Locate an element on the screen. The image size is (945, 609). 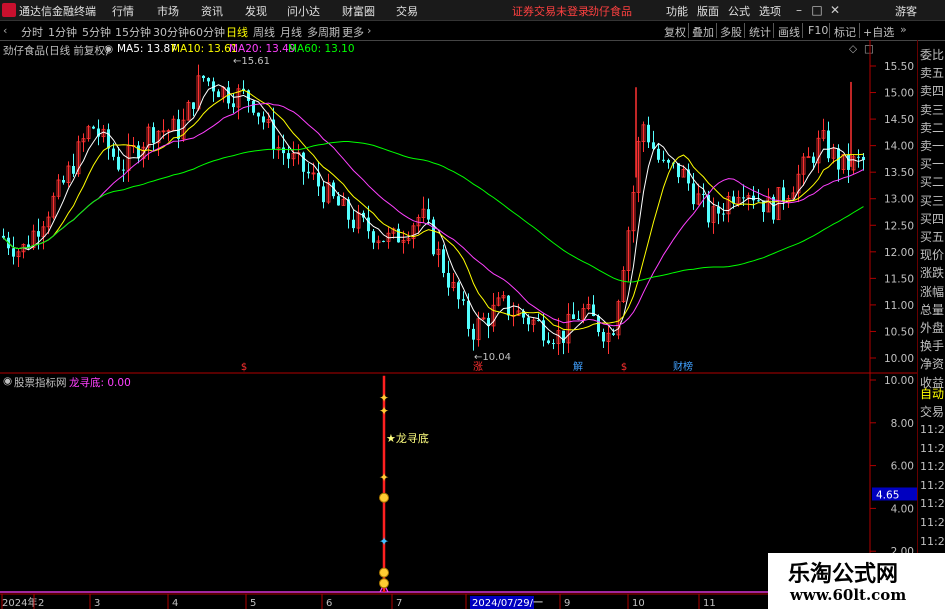
toolbar-divider is located at coordinates (829, 30).